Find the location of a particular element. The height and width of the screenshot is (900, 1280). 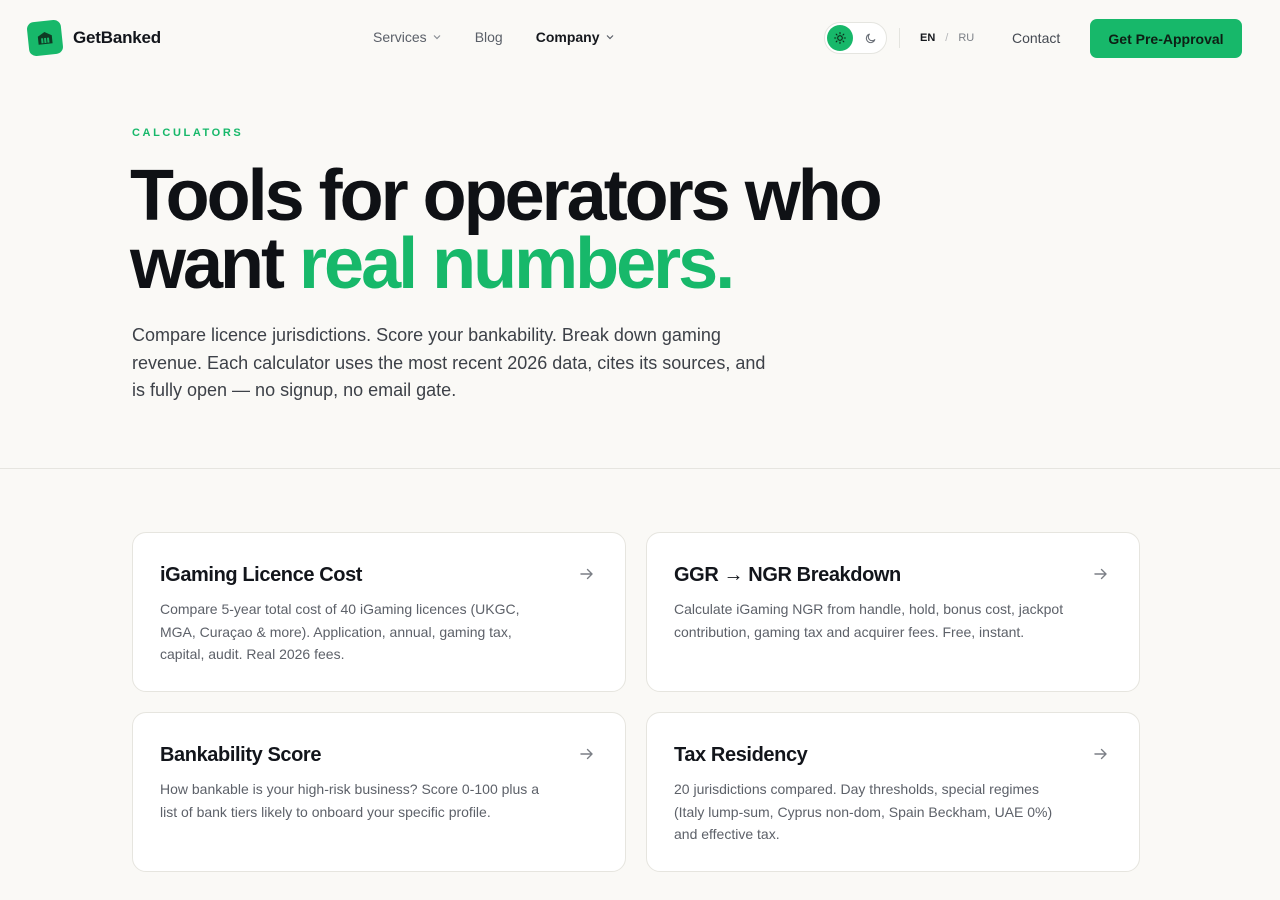

logo: GetBanked is located at coordinates (93, 38).